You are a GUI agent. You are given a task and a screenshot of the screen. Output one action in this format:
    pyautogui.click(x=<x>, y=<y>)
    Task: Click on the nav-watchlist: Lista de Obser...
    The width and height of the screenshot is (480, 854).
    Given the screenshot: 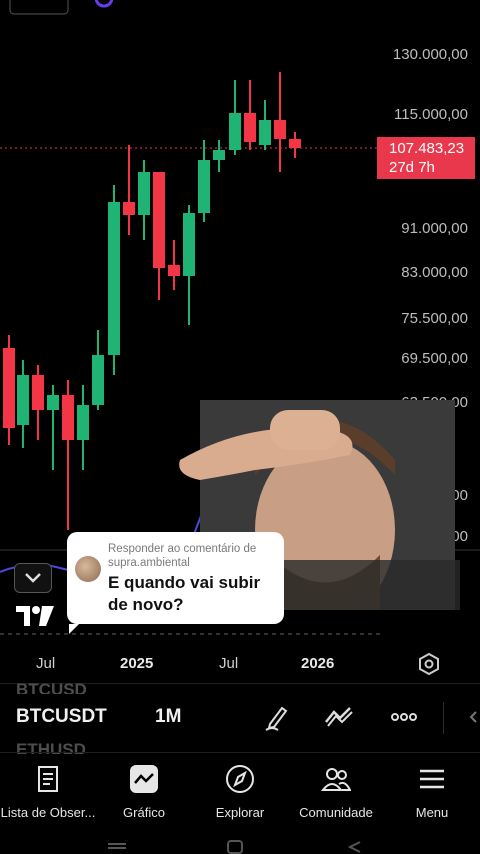 What is the action you would take?
    pyautogui.click(x=48, y=790)
    